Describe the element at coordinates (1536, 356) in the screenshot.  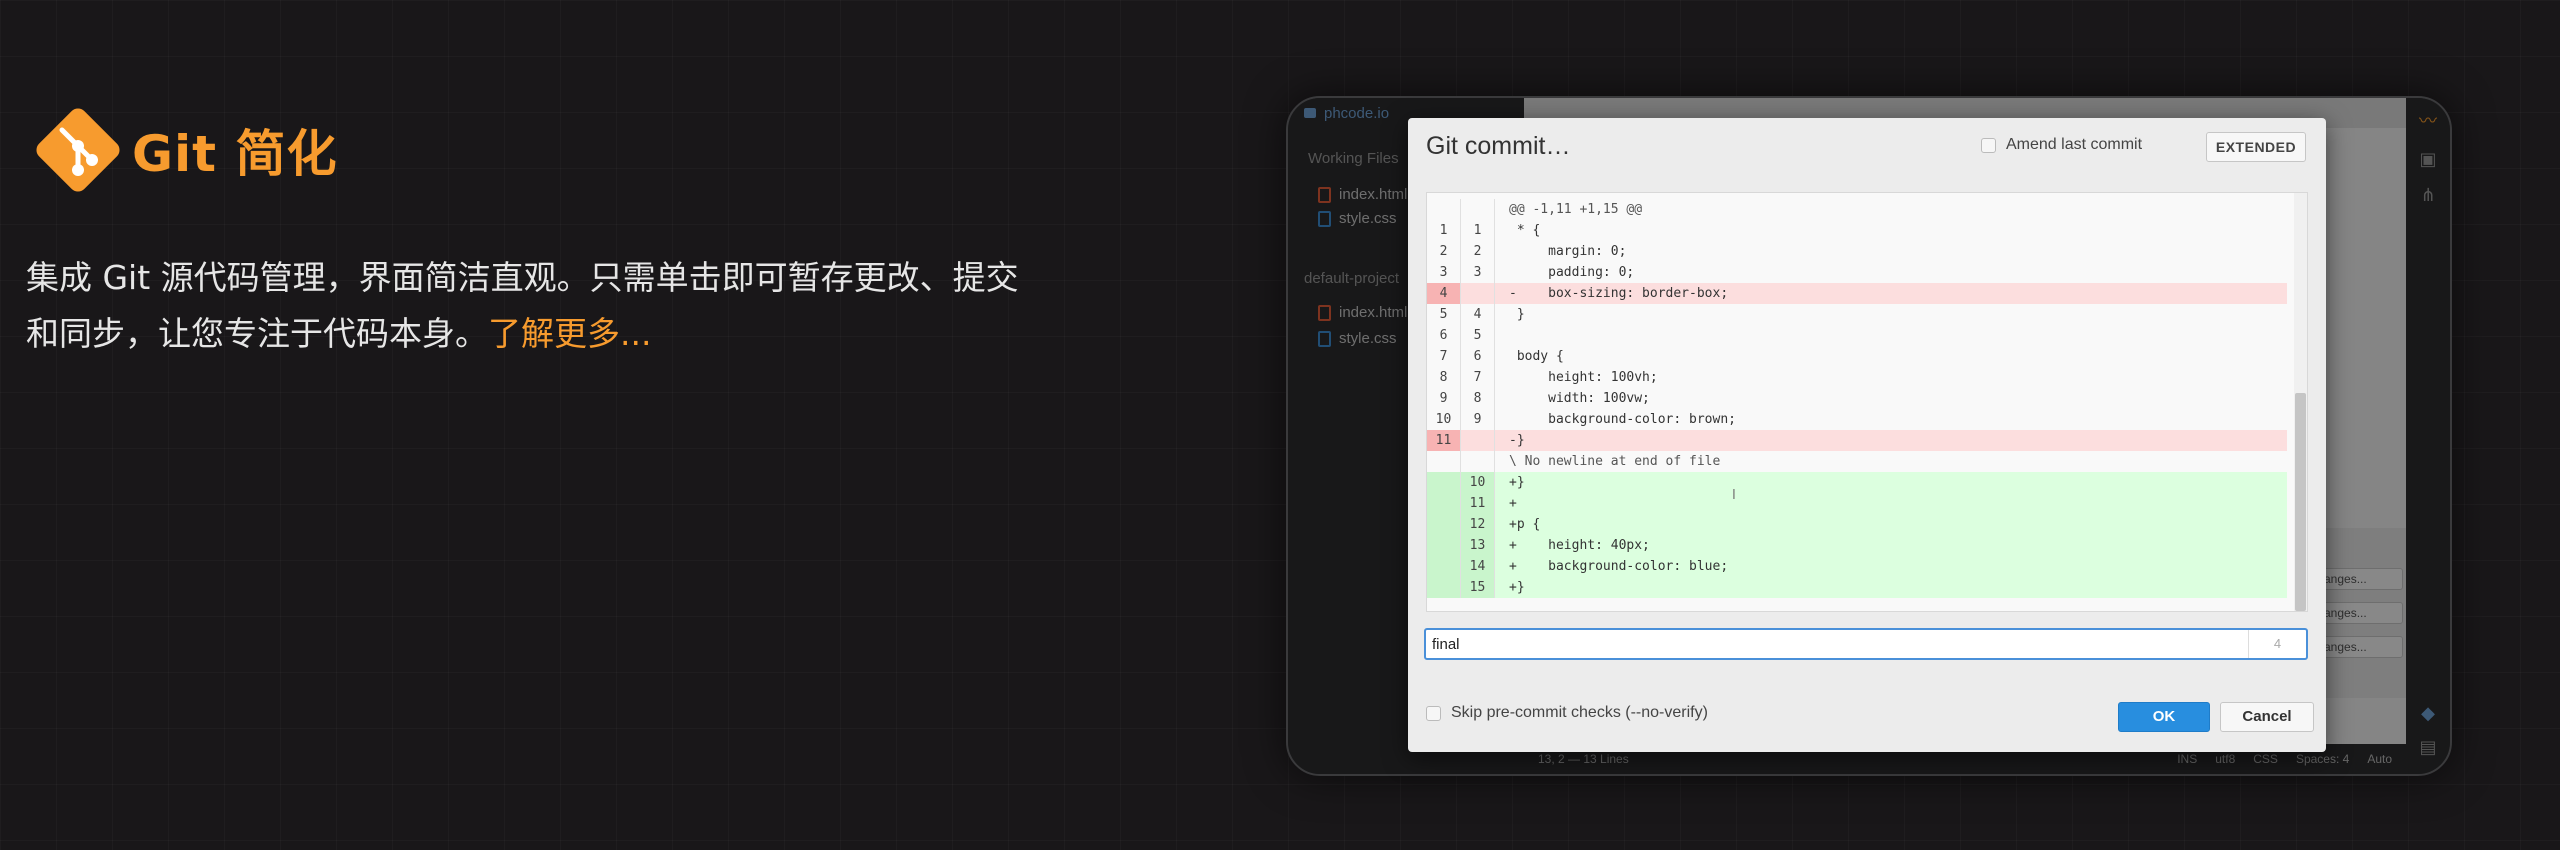
I see `diff-code: body {` at that location.